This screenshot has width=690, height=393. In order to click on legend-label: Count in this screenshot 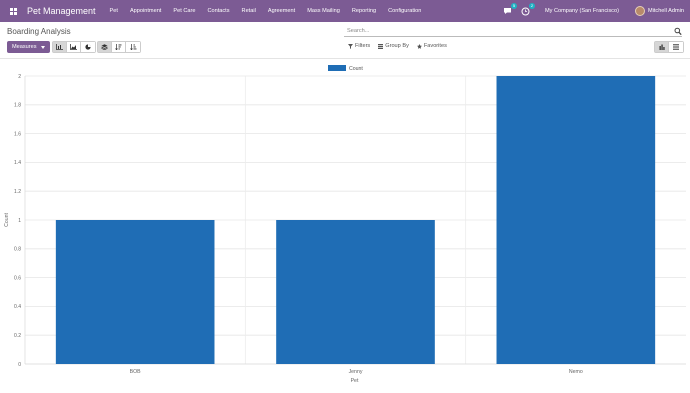, I will do `click(356, 69)`.